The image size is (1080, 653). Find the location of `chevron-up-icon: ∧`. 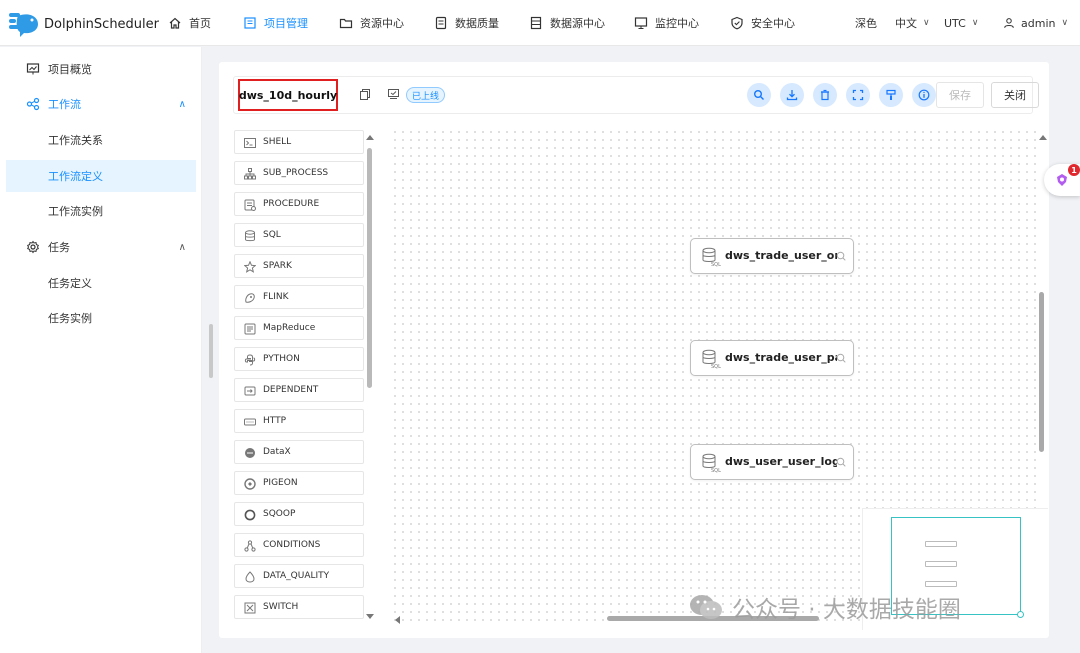

chevron-up-icon: ∧ is located at coordinates (182, 247).